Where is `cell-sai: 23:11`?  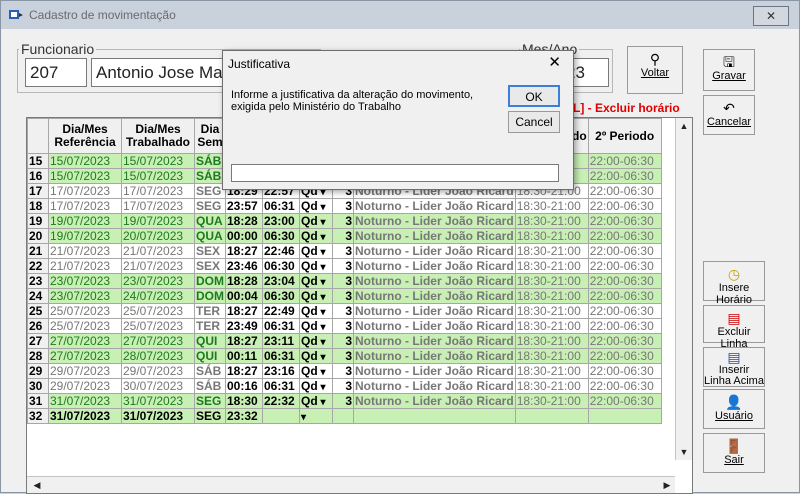 cell-sai: 23:11 is located at coordinates (281, 341).